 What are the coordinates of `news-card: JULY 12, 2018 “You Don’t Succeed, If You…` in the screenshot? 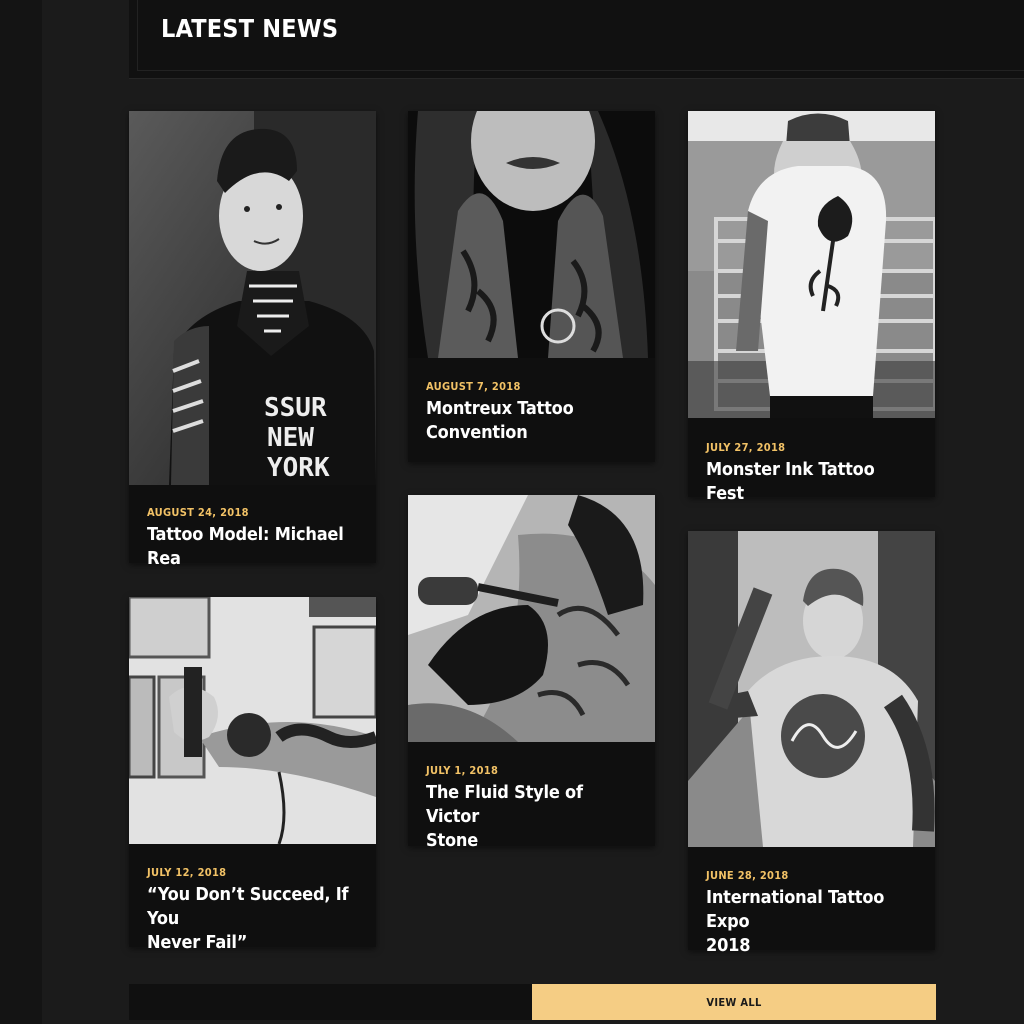 It's located at (252, 775).